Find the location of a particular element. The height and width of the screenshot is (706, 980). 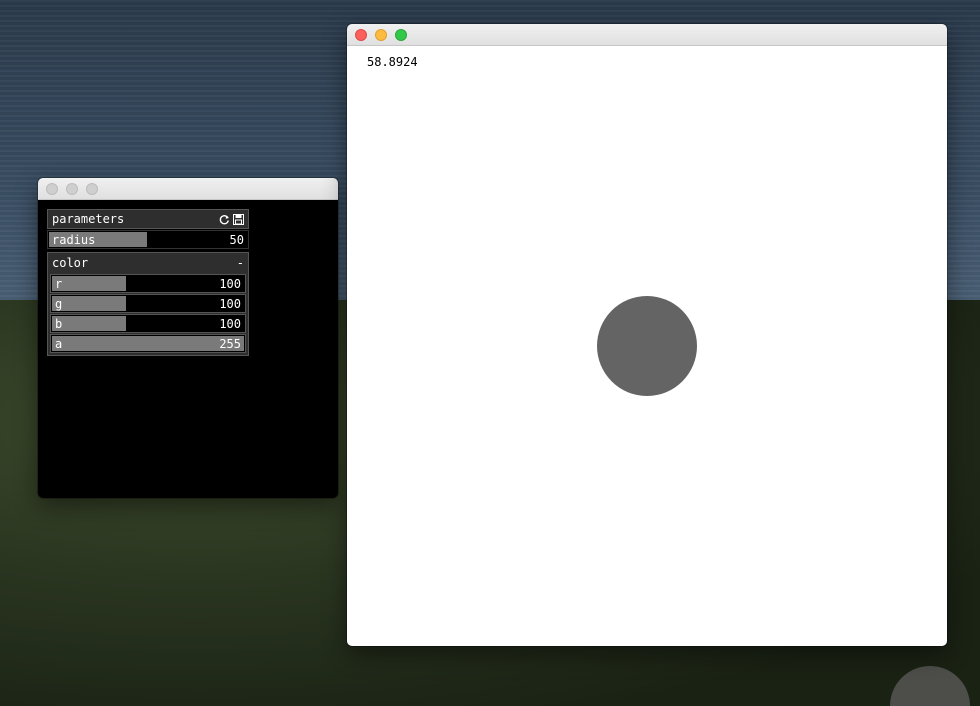

r-slider: r 100 is located at coordinates (148, 283).